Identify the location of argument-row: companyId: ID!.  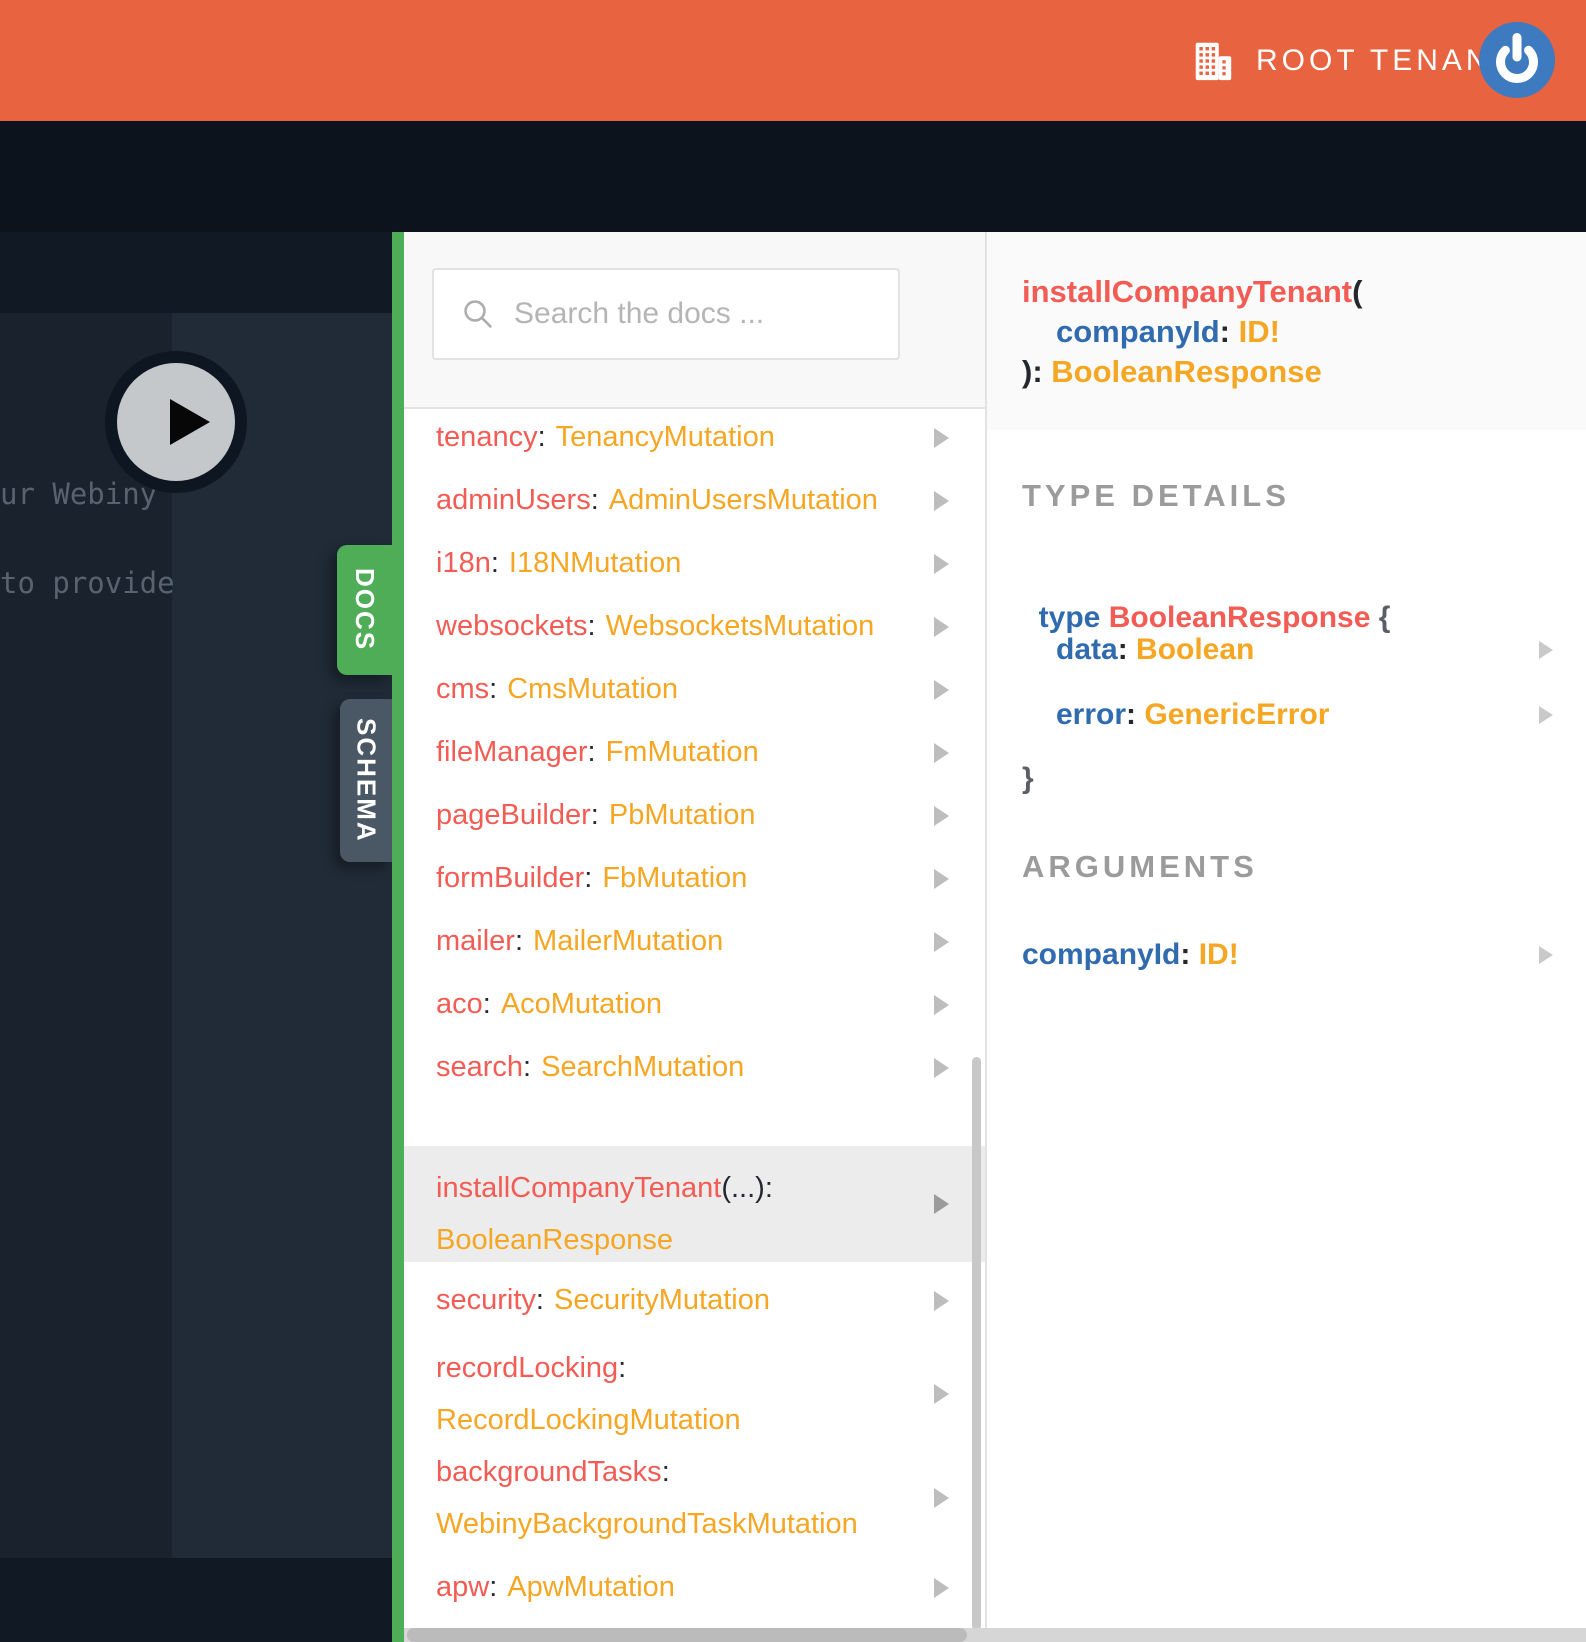
(1286, 955).